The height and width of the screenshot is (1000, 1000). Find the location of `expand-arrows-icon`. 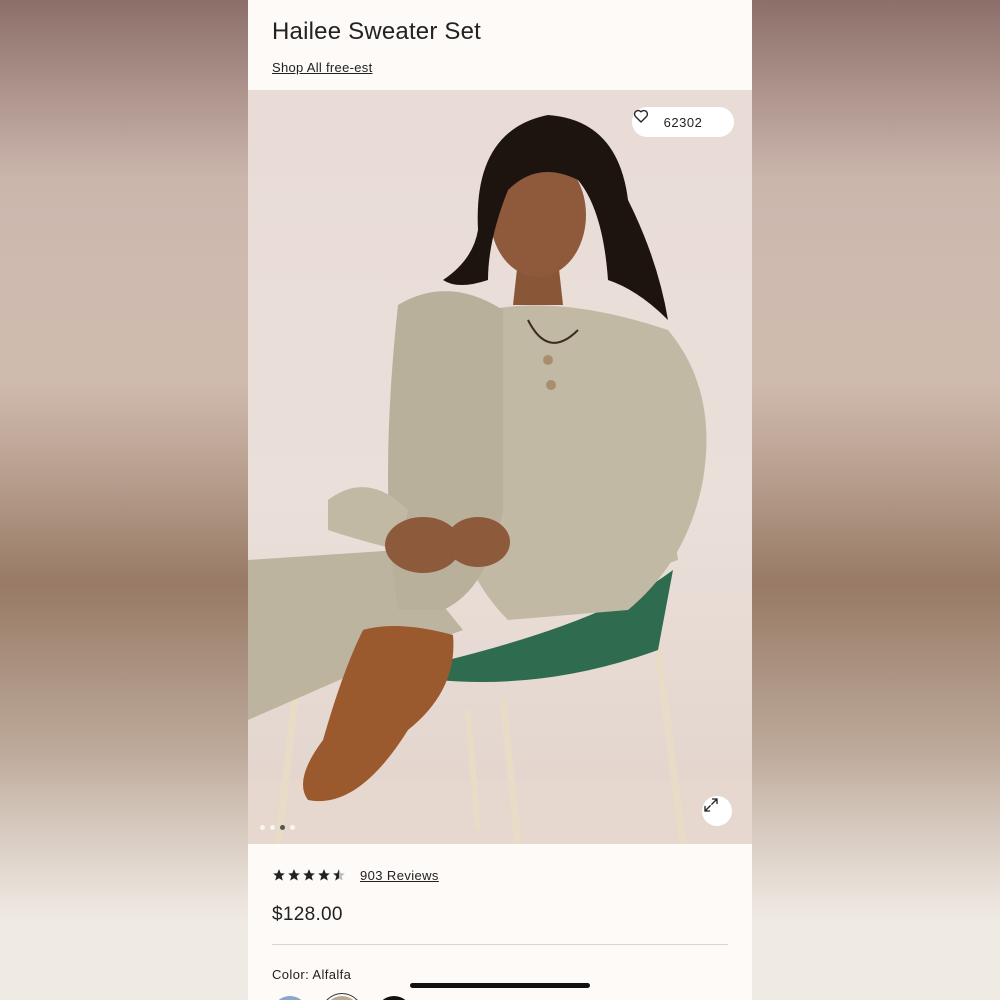

expand-arrows-icon is located at coordinates (711, 805).